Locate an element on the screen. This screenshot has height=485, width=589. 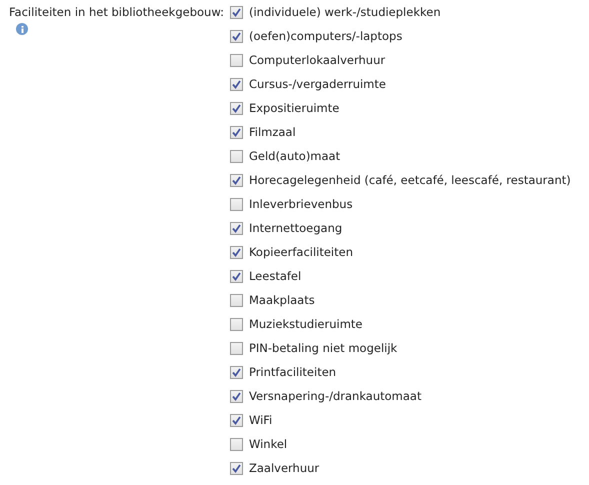
option-label: Maakplaats is located at coordinates (281, 300).